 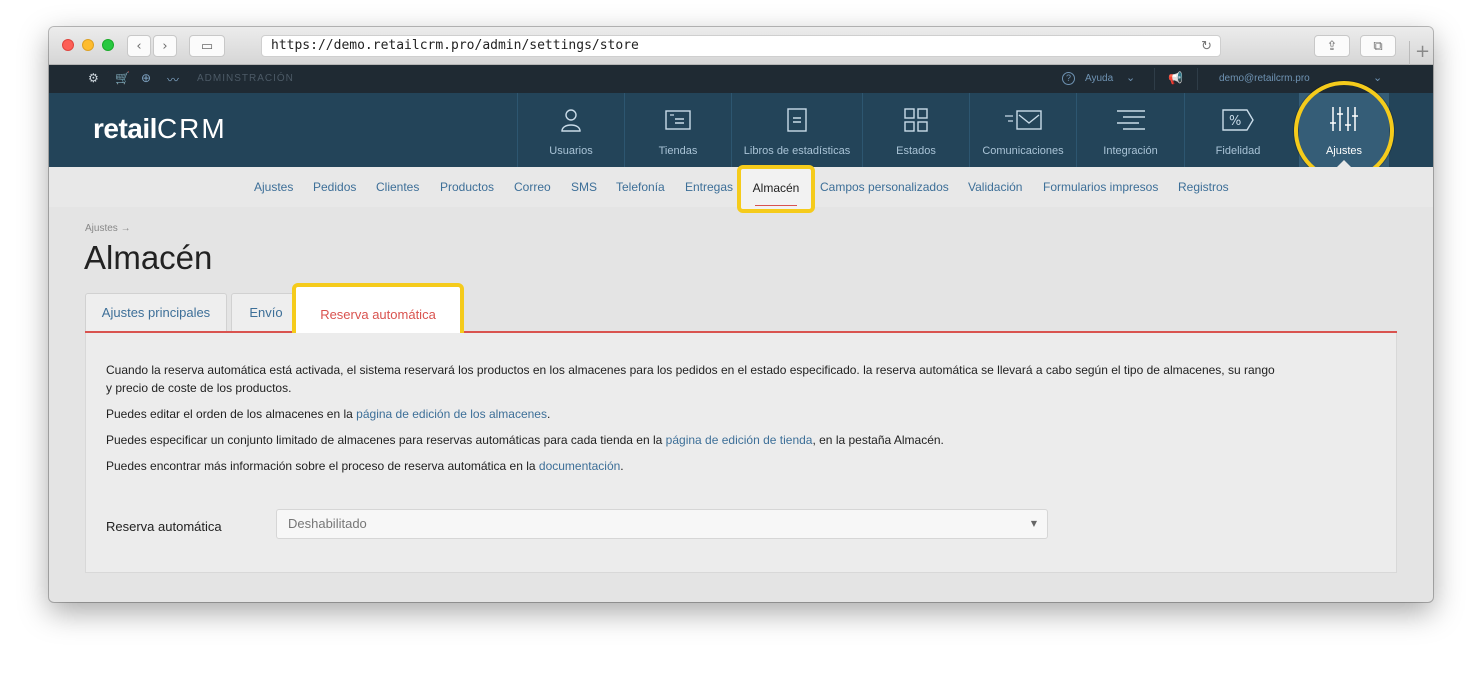 What do you see at coordinates (148, 257) in the screenshot?
I see `page-title: Almacén` at bounding box center [148, 257].